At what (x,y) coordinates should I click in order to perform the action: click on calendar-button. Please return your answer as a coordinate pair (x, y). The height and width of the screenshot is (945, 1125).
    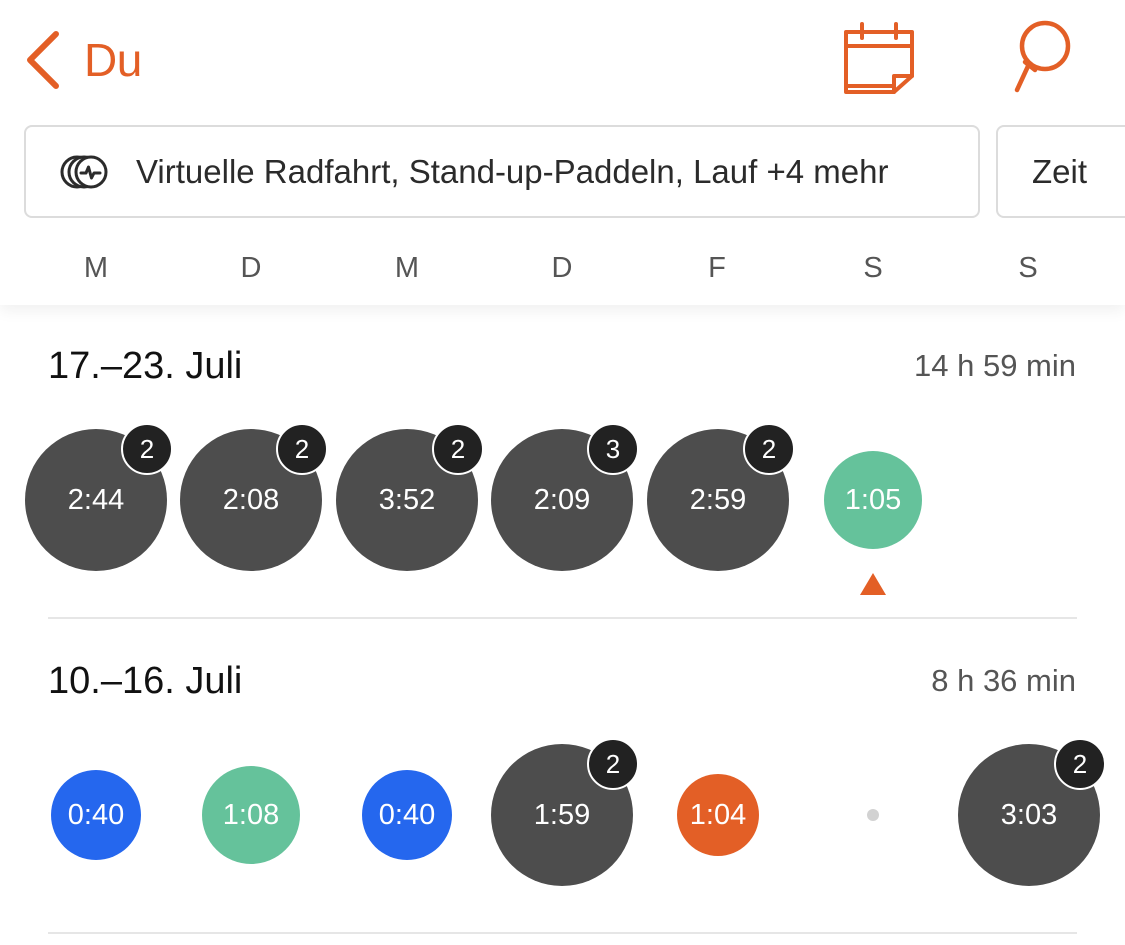
    Looking at the image, I should click on (879, 59).